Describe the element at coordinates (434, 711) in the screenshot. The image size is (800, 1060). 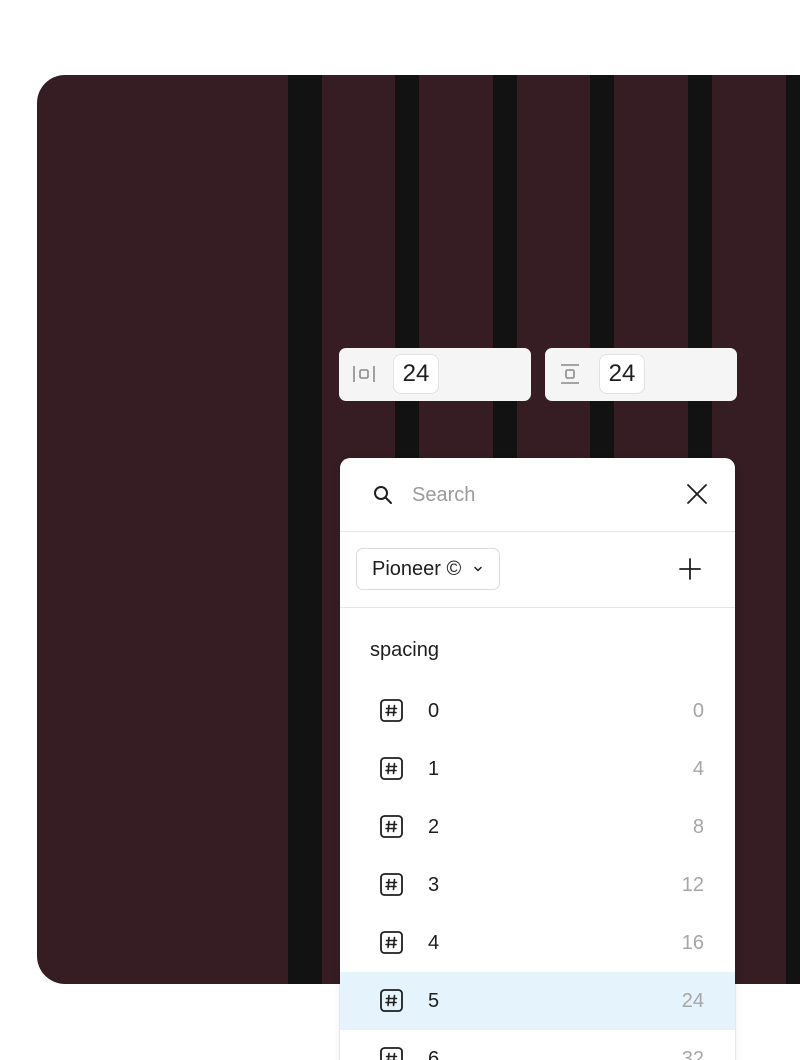
I see `variable-name: 0` at that location.